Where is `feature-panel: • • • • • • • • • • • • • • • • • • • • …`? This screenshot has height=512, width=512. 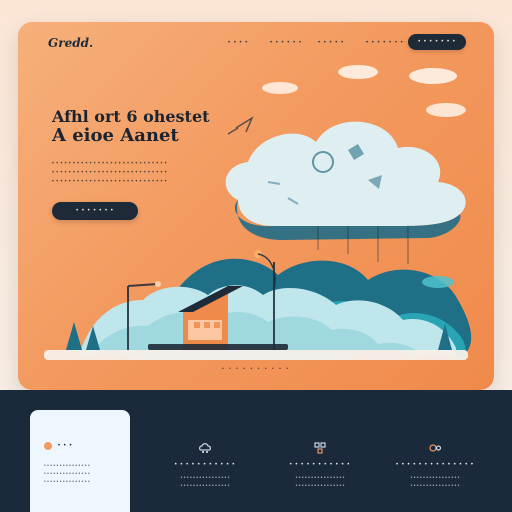
feature-panel: • • • • • • • • • • • • • • • • • • • • … is located at coordinates (80, 461).